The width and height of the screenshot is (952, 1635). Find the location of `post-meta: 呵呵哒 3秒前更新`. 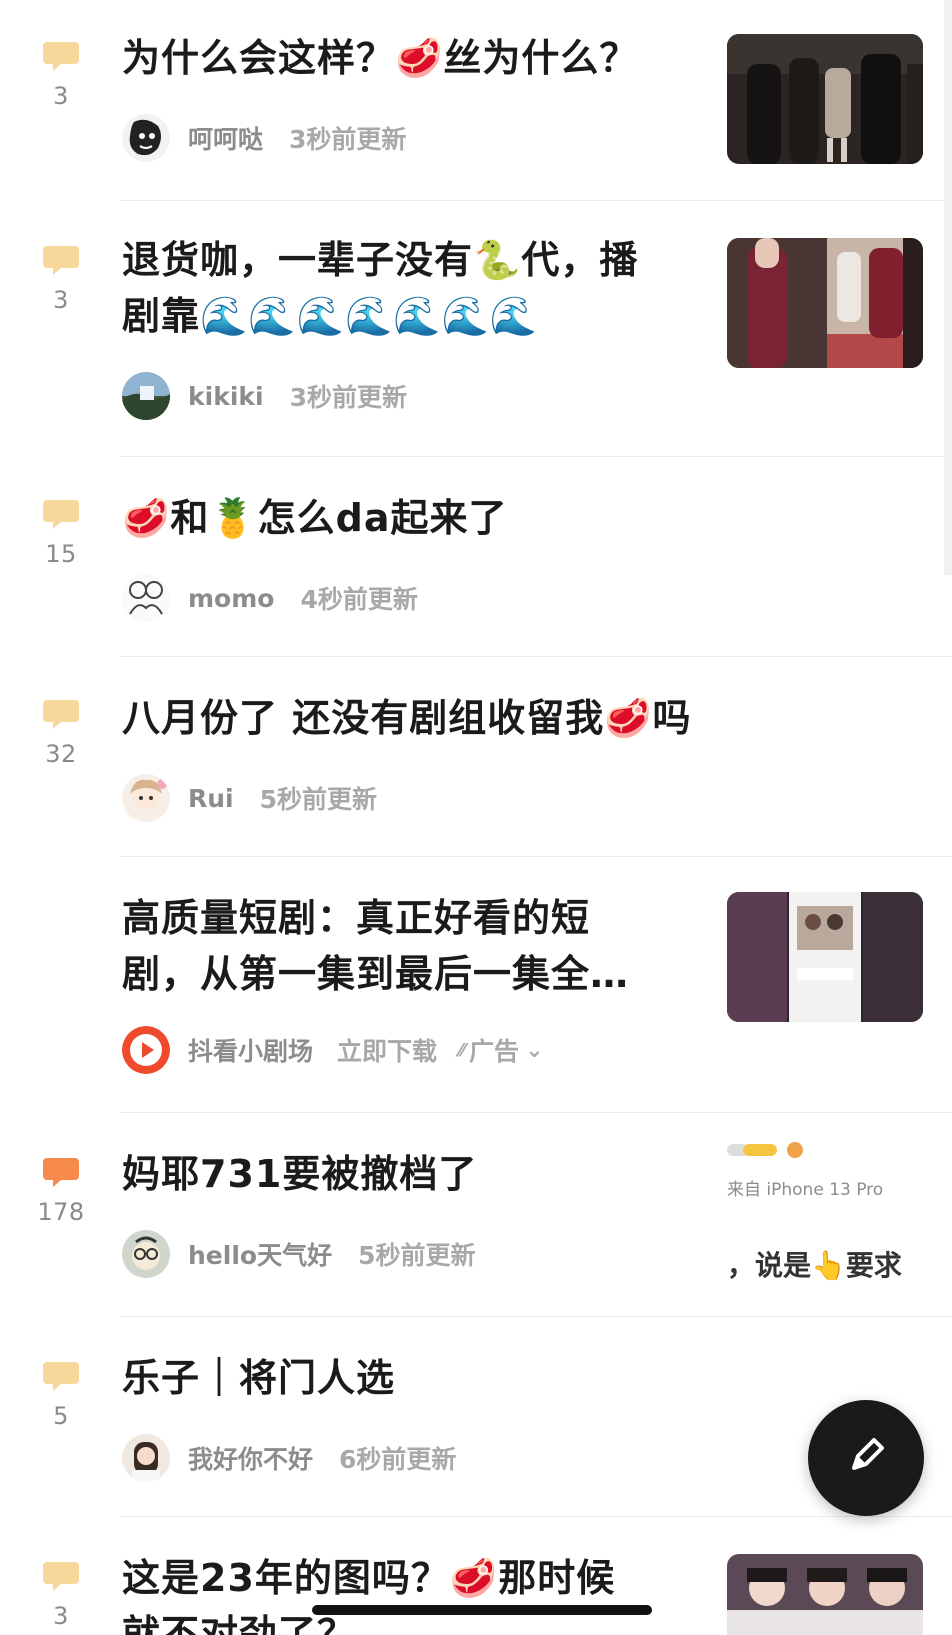

post-meta: 呵呵哒 3秒前更新 is located at coordinates (264, 138).